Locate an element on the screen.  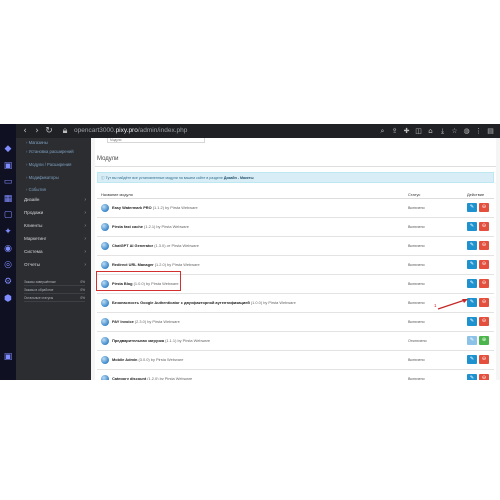
dock-shield-icon: ⬢ is located at coordinates (8, 299).